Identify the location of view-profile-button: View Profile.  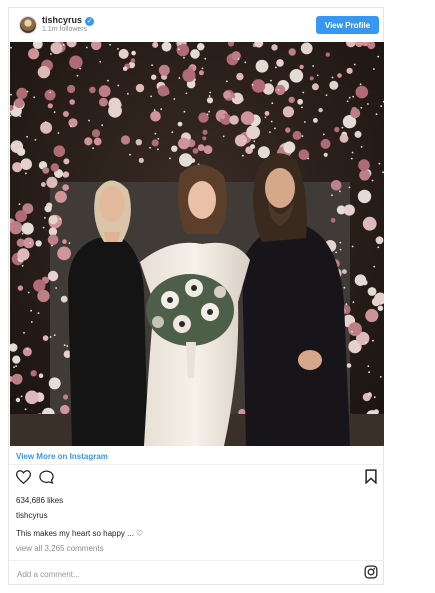
(347, 25).